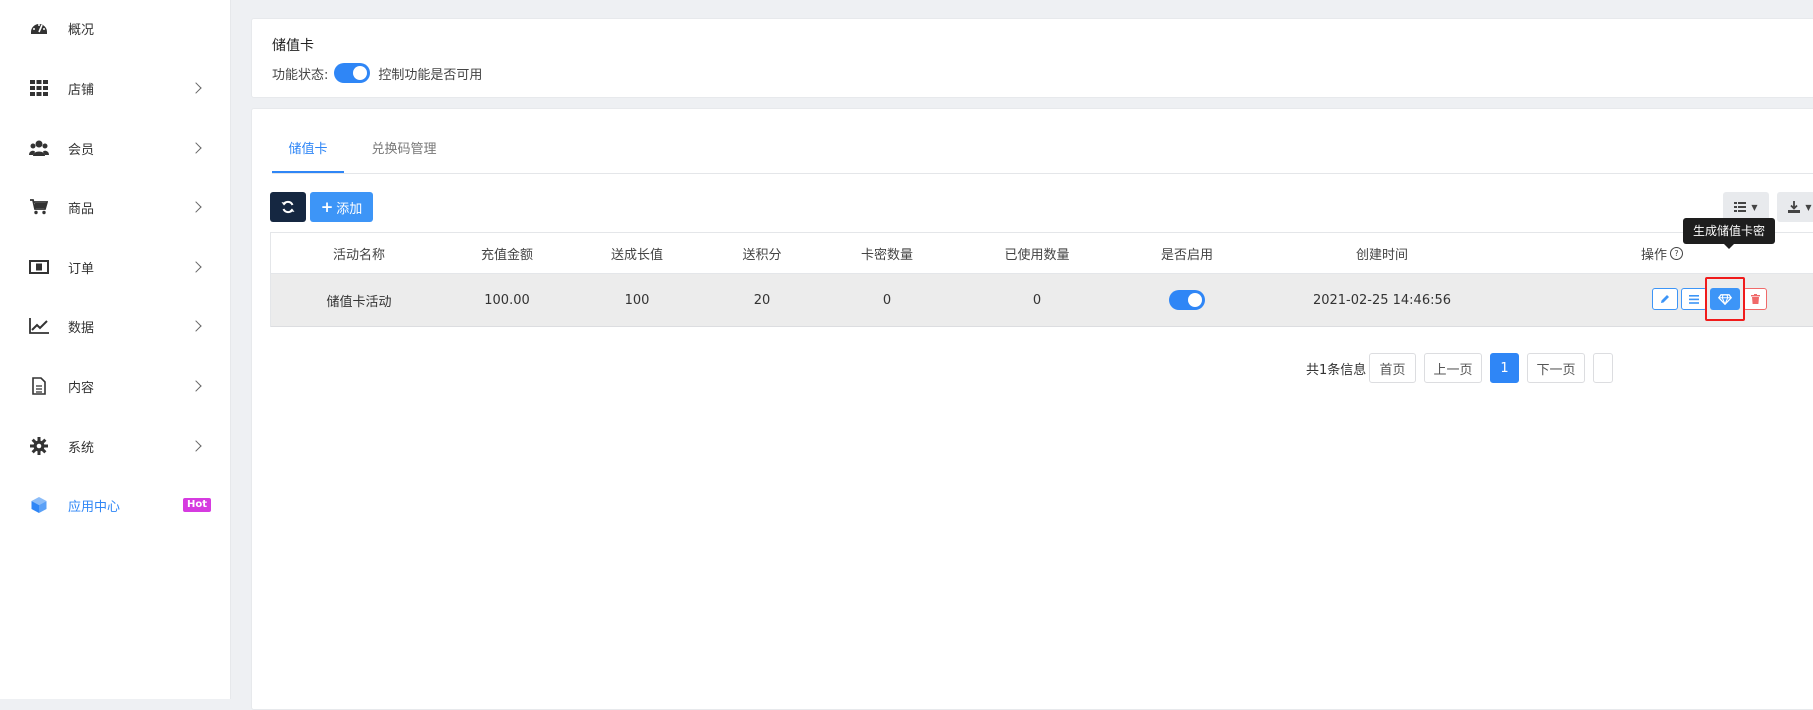 Image resolution: width=1813 pixels, height=710 pixels. Describe the element at coordinates (115, 326) in the screenshot. I see `sidebar-item-data: 数据` at that location.